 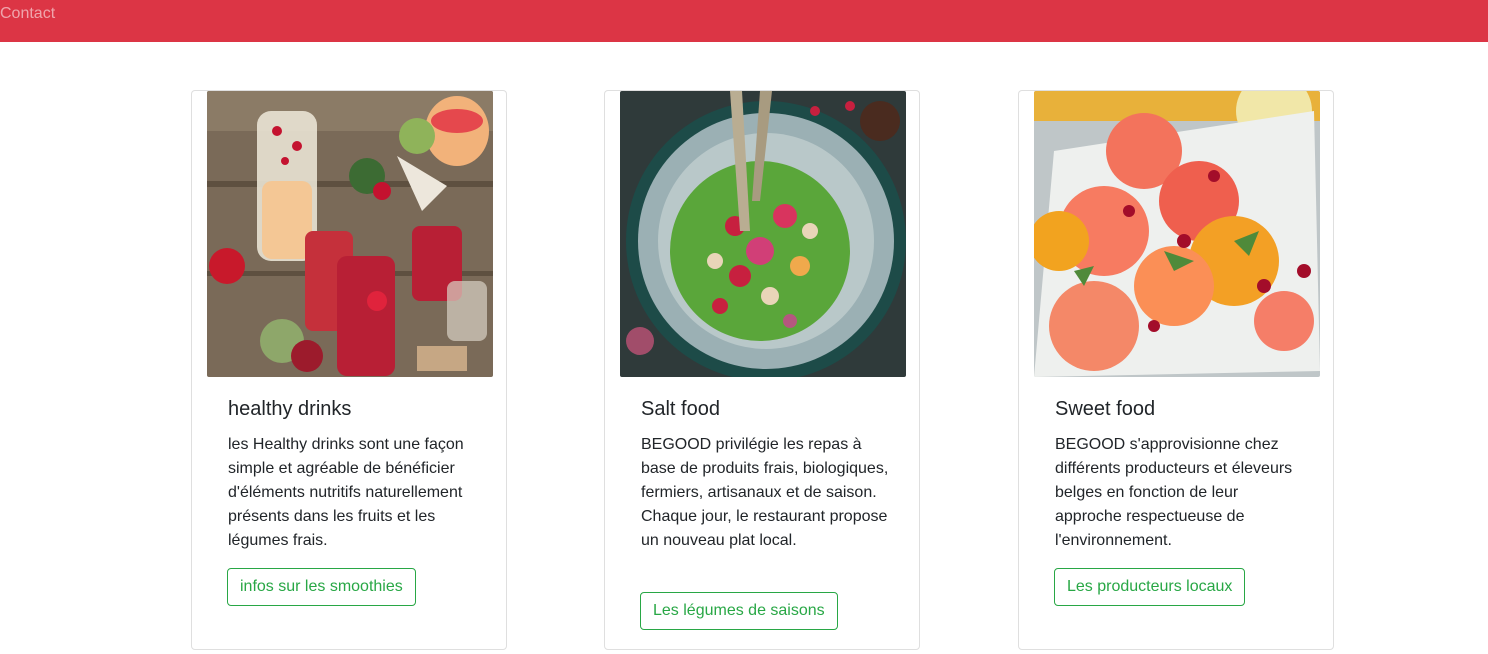 What do you see at coordinates (680, 409) in the screenshot?
I see `card-title: Salt food` at bounding box center [680, 409].